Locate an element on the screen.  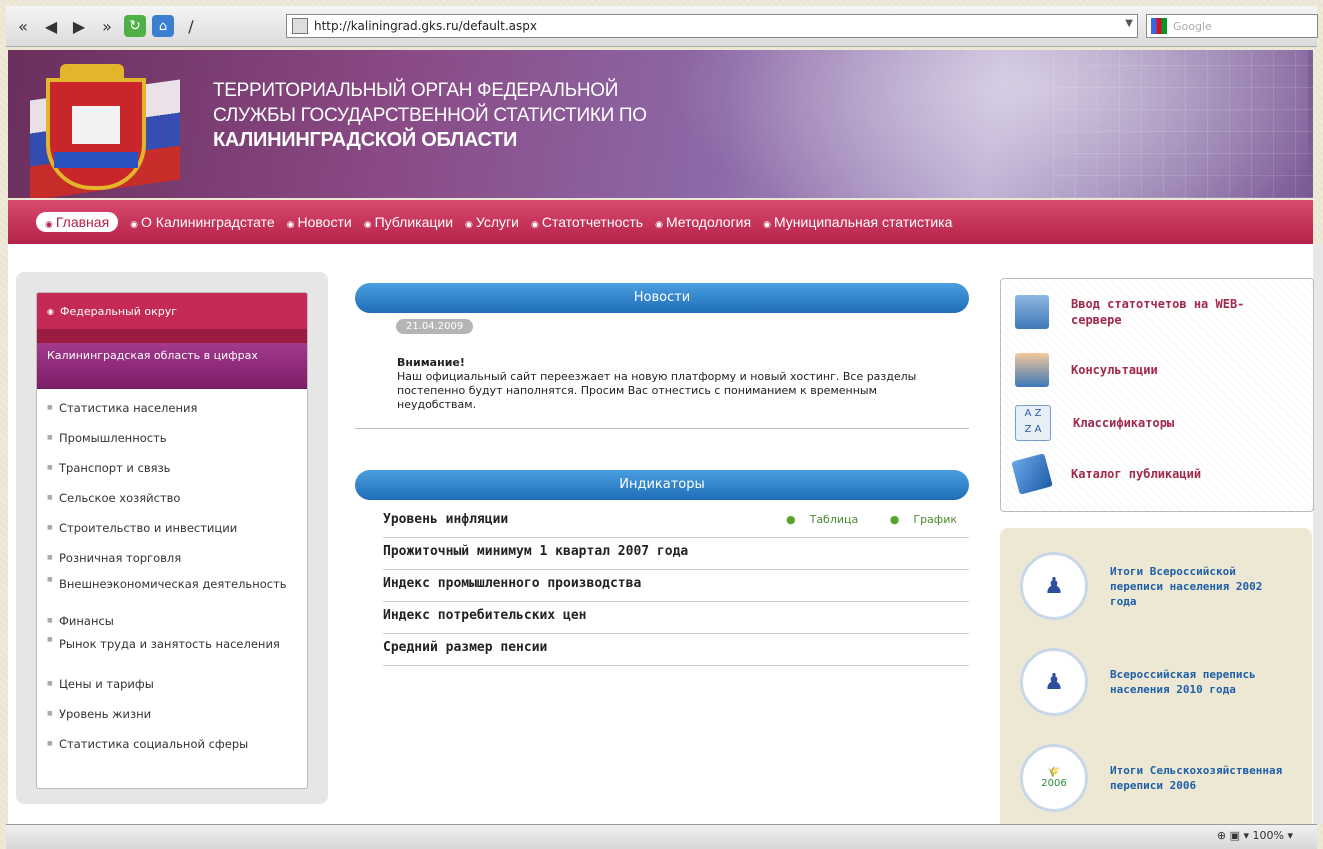
census-2002-emblem-icon: ♟ is located at coordinates (1054, 586).